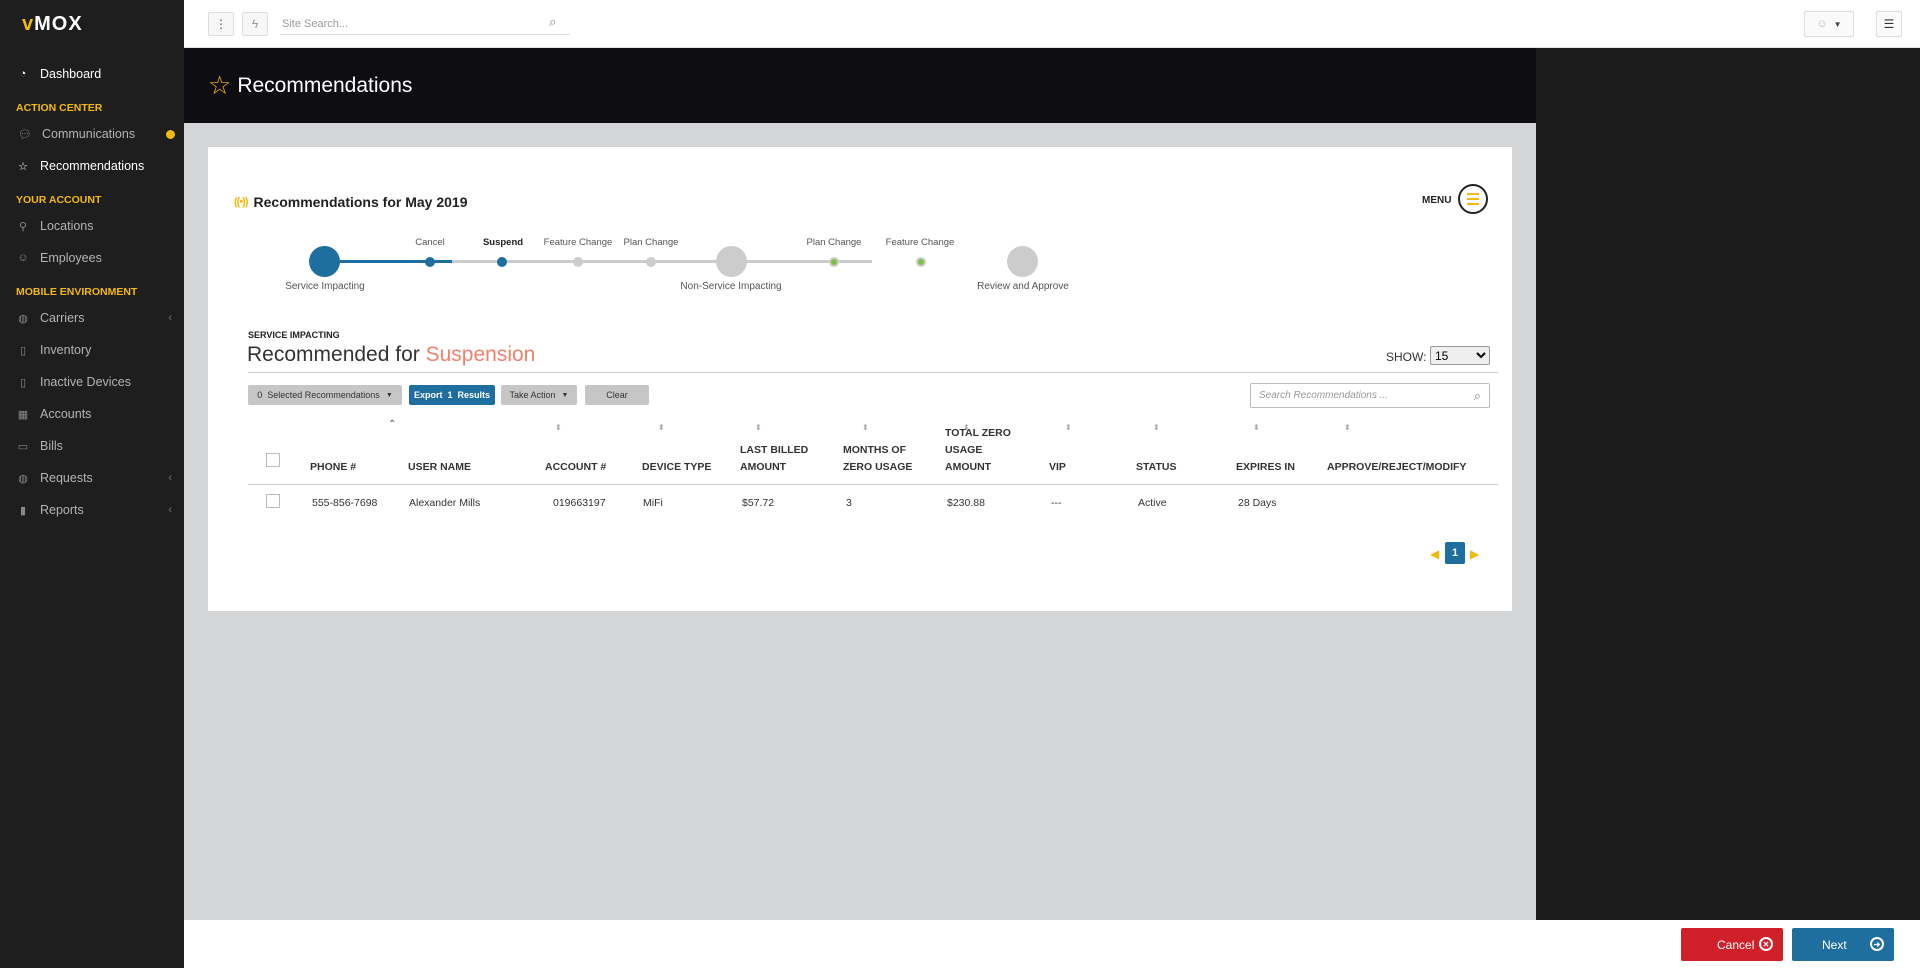  I want to click on sidebar-item-recommendations: ☆ Recommendations, so click(92, 166).